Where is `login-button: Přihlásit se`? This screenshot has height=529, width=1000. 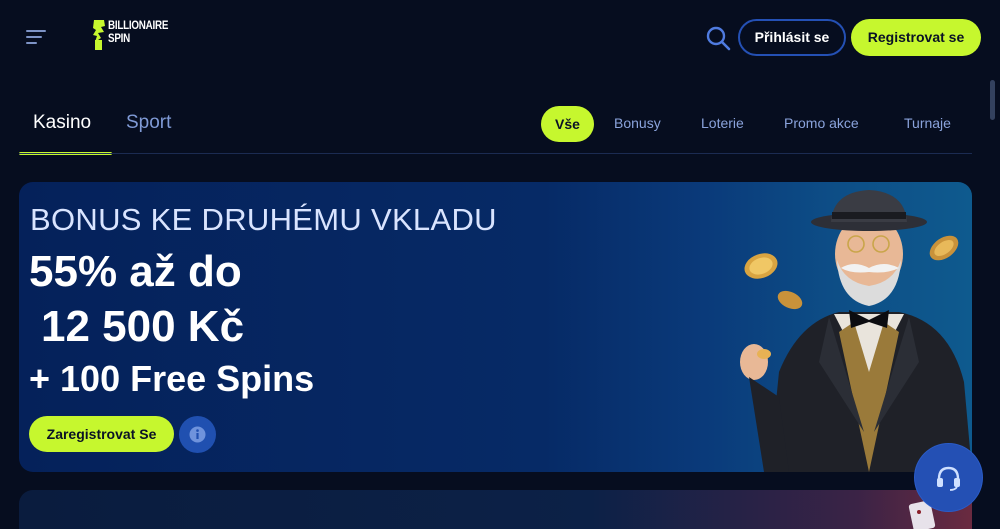
login-button: Přihlásit se is located at coordinates (792, 37).